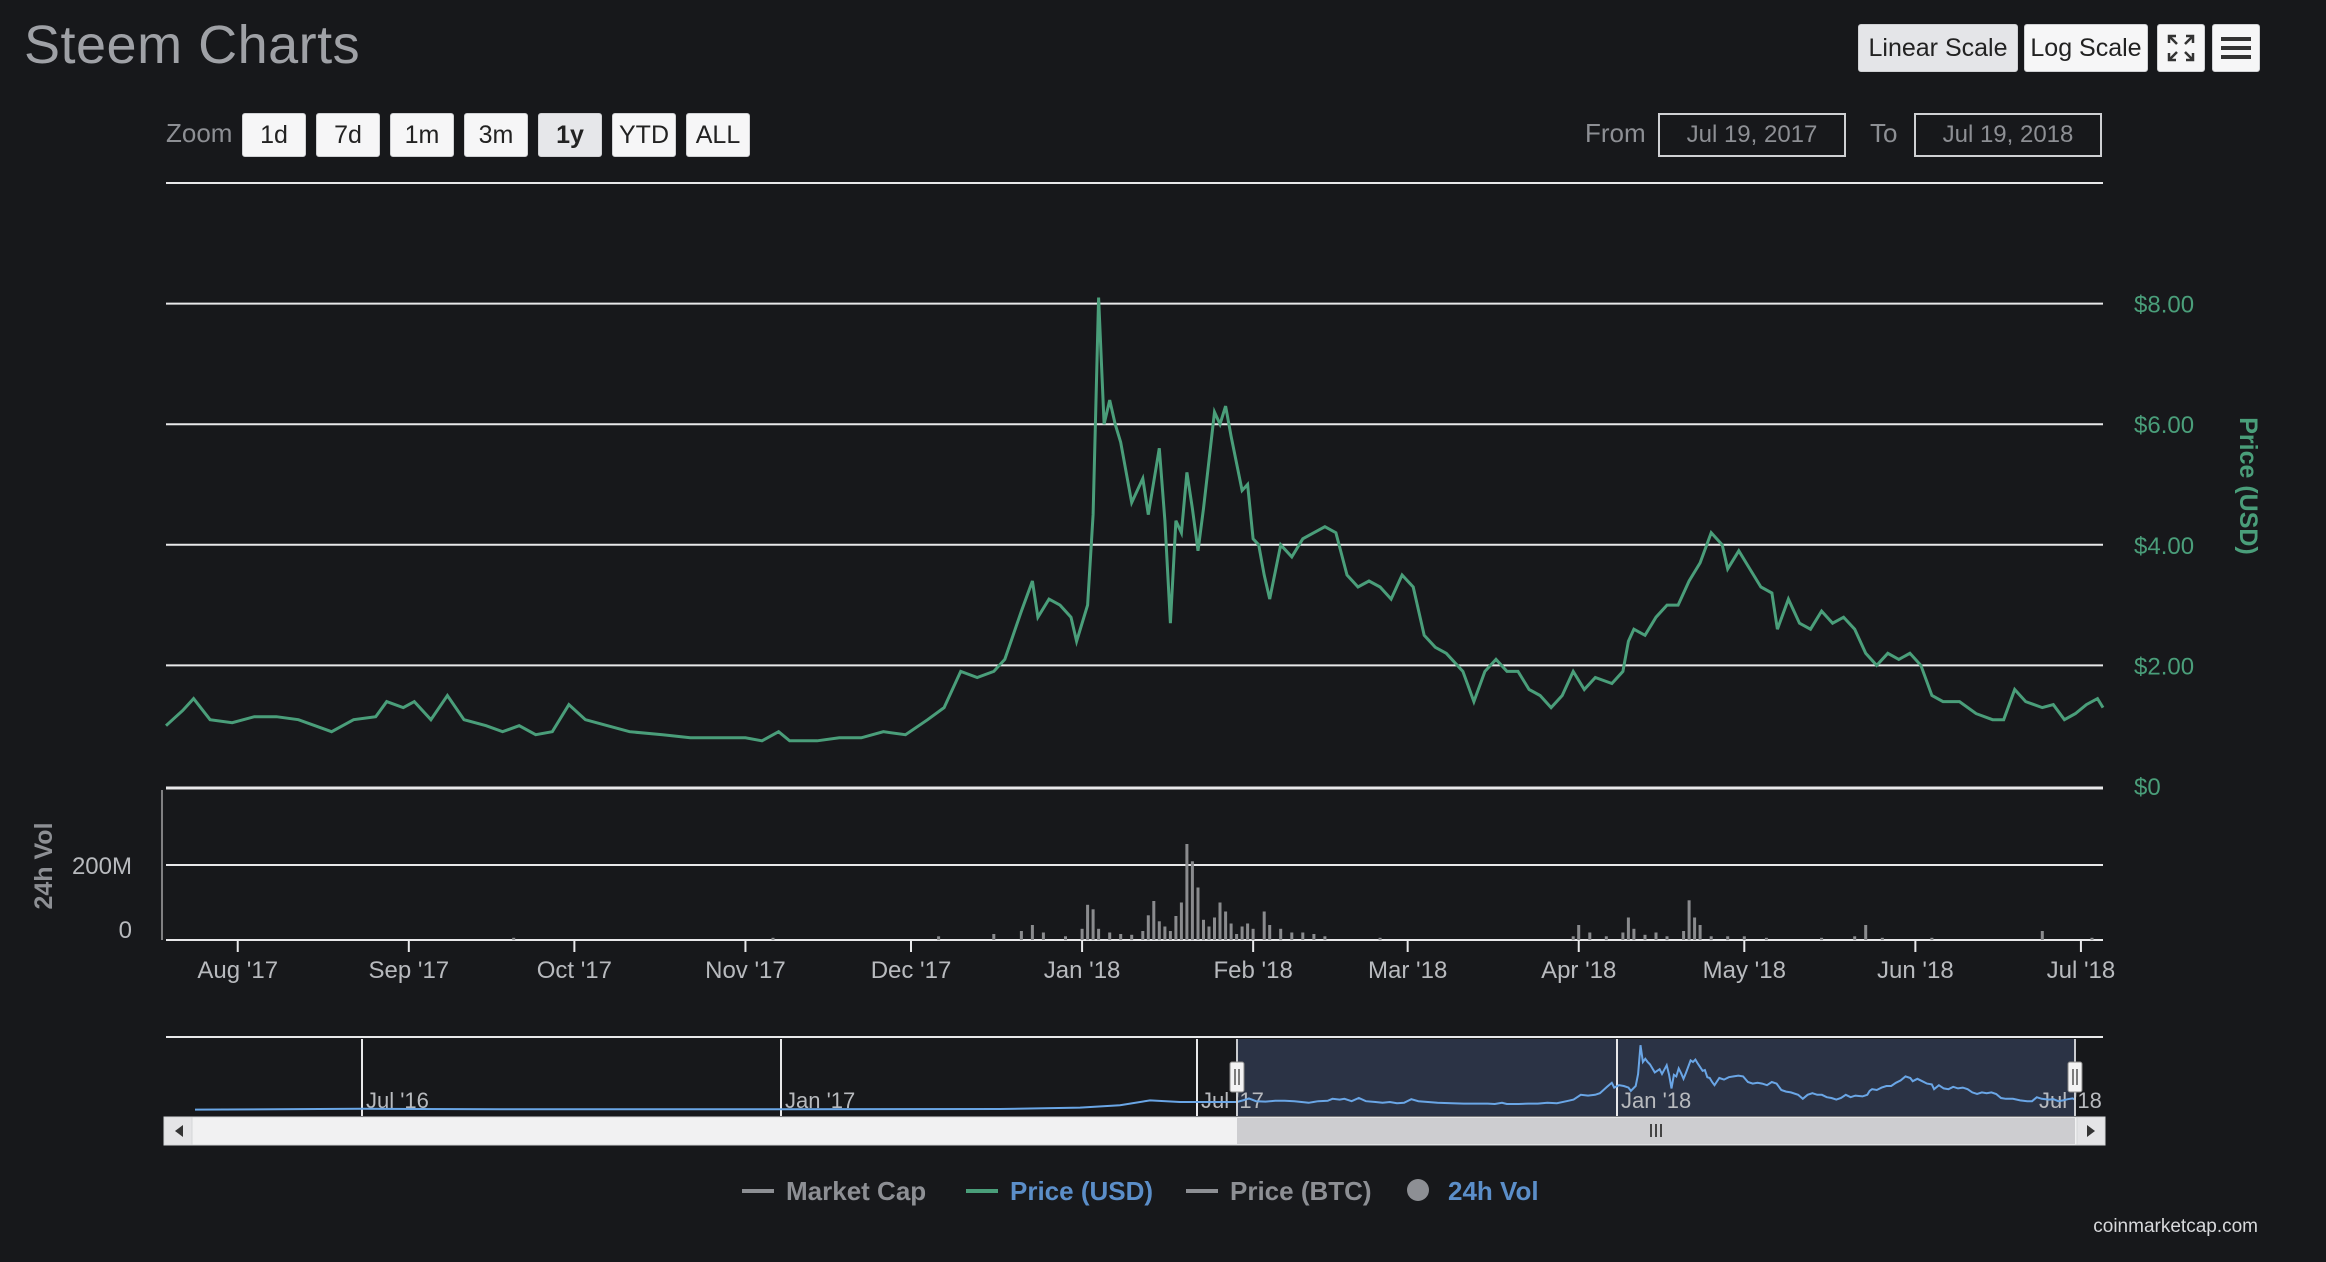 This screenshot has height=1262, width=2326. What do you see at coordinates (1134, 1076) in the screenshot?
I see `navigator: Jul '16 Jan '17 Jul '17 Jan '18 Jul '18` at bounding box center [1134, 1076].